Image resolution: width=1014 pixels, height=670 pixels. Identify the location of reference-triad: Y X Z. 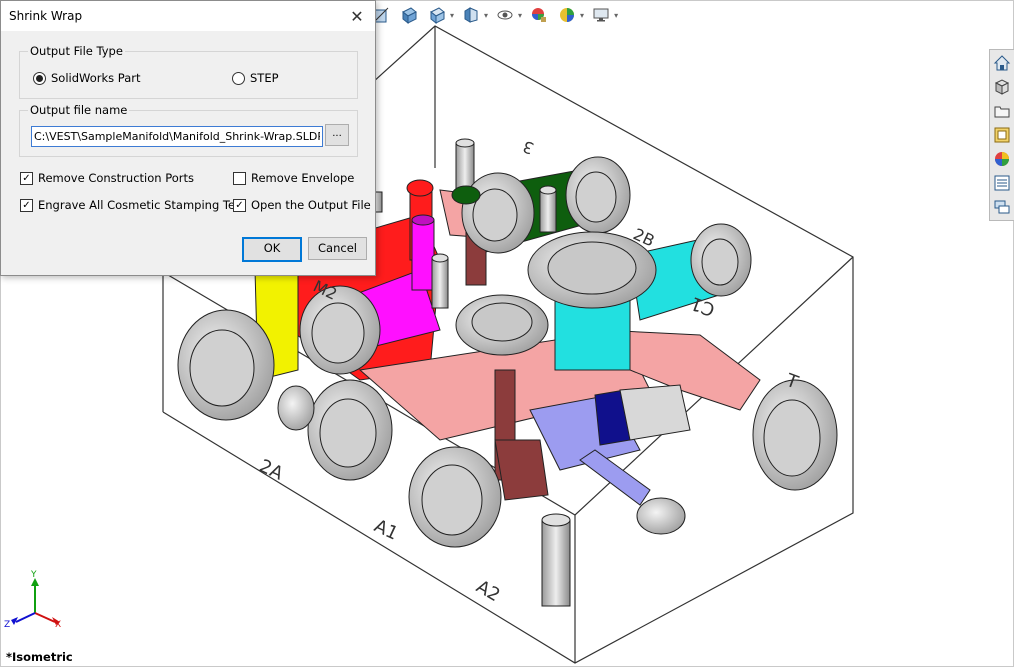
(32, 600).